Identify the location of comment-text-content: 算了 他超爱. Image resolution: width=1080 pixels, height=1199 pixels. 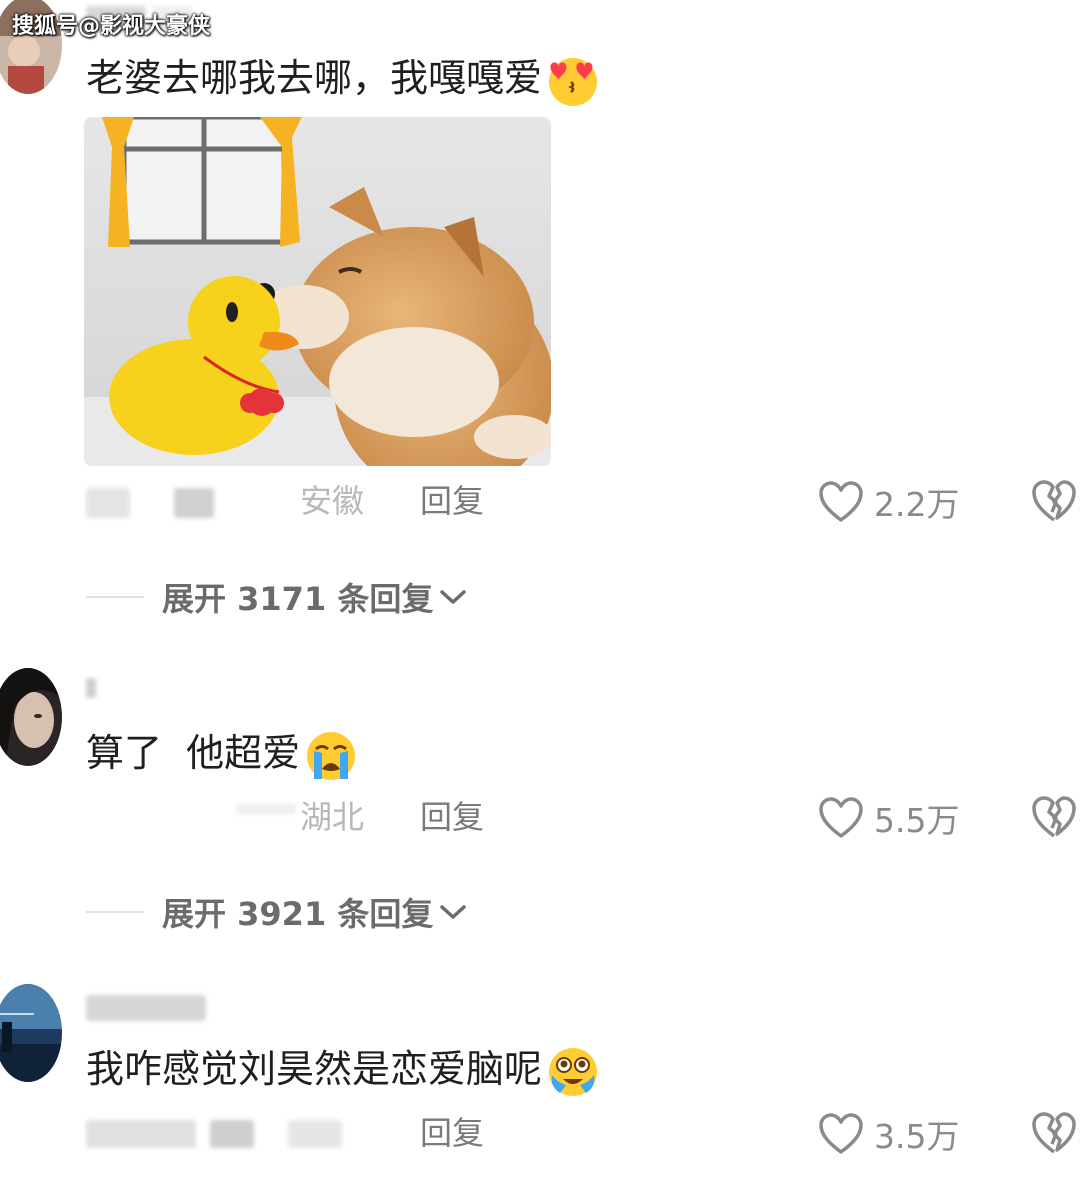
(193, 753).